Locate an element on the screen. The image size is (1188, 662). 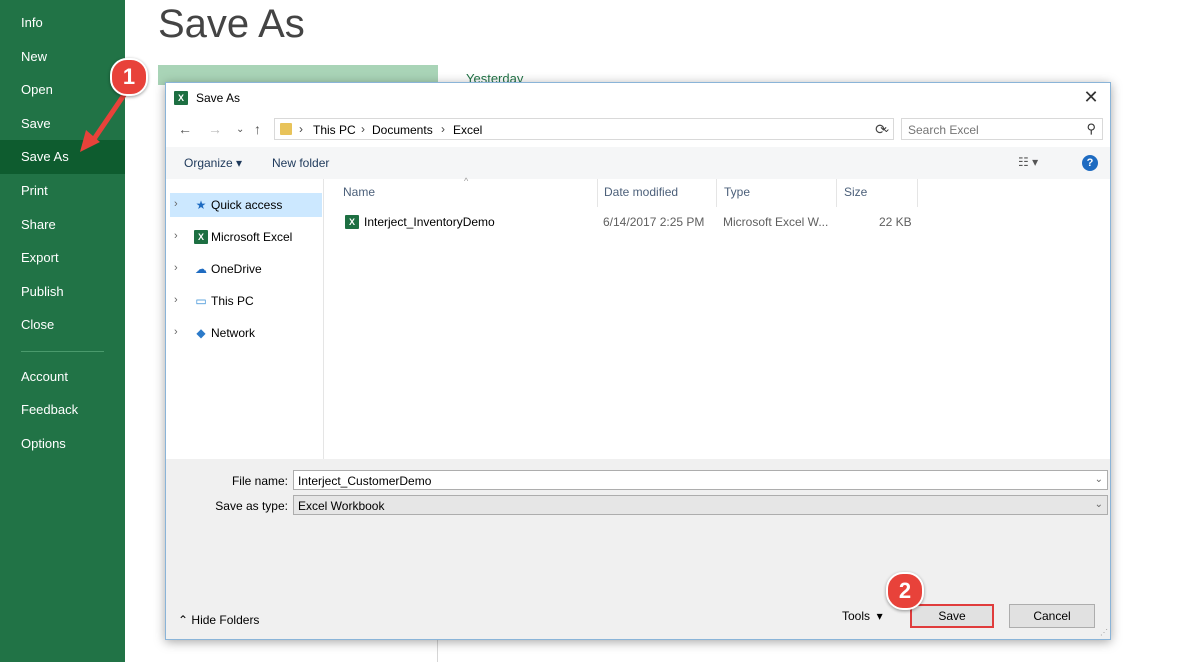
nav-close: Close is located at coordinates (62, 325).